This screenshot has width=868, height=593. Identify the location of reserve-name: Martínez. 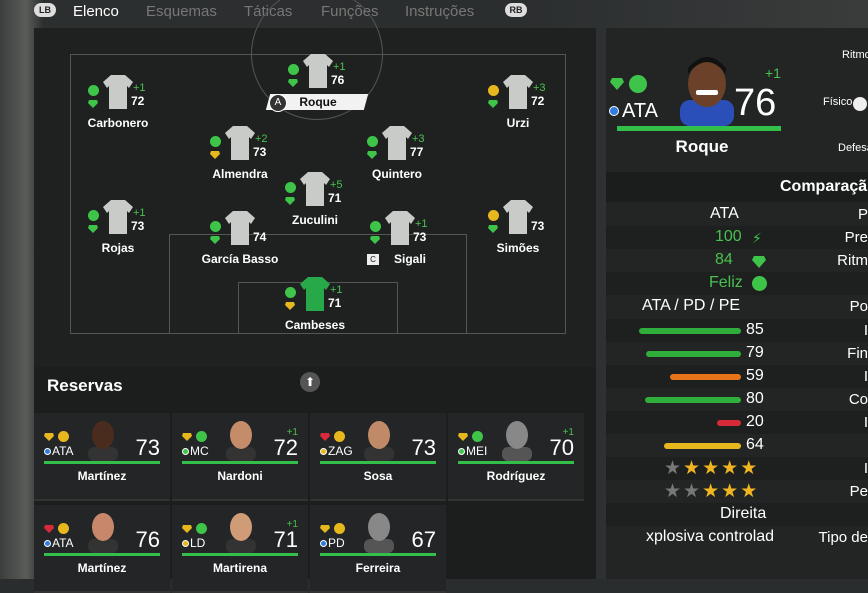
(102, 476).